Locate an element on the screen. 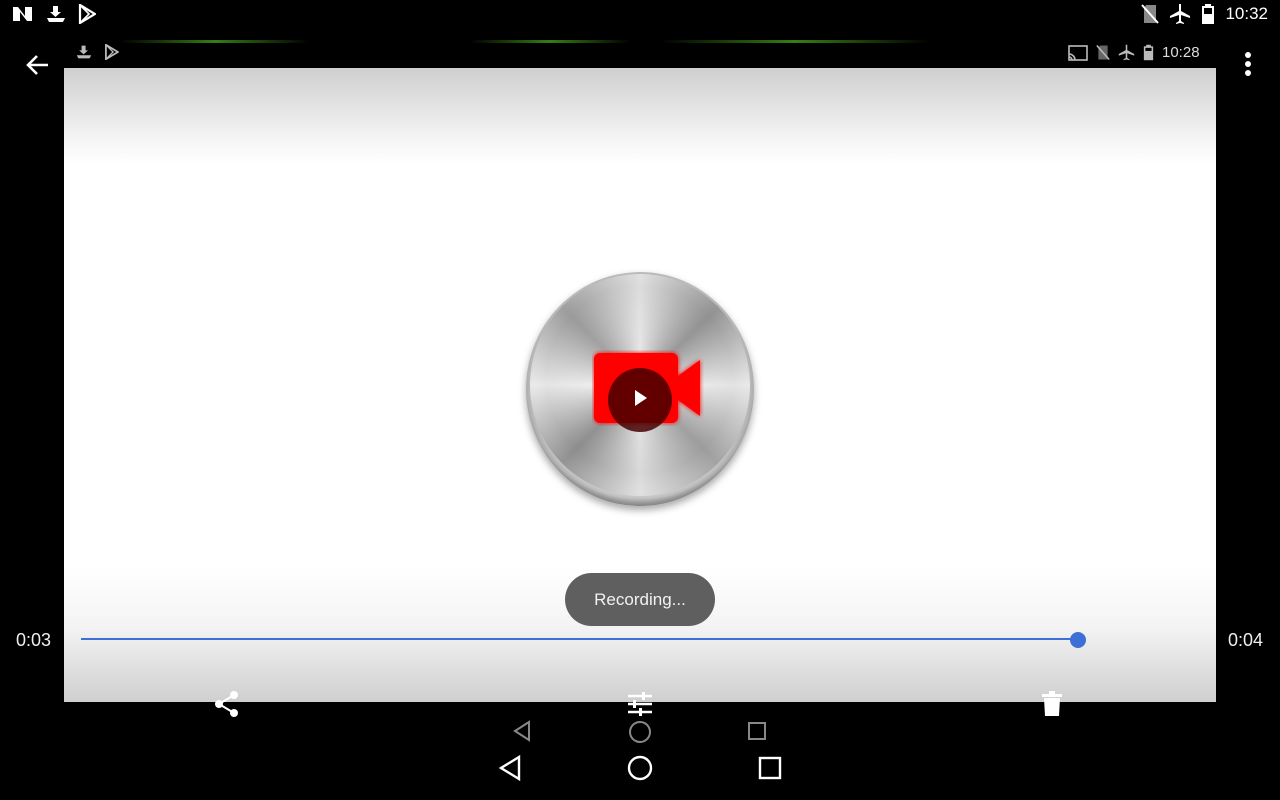 The width and height of the screenshot is (1280, 800). current-time: 0:03 is located at coordinates (34, 640).